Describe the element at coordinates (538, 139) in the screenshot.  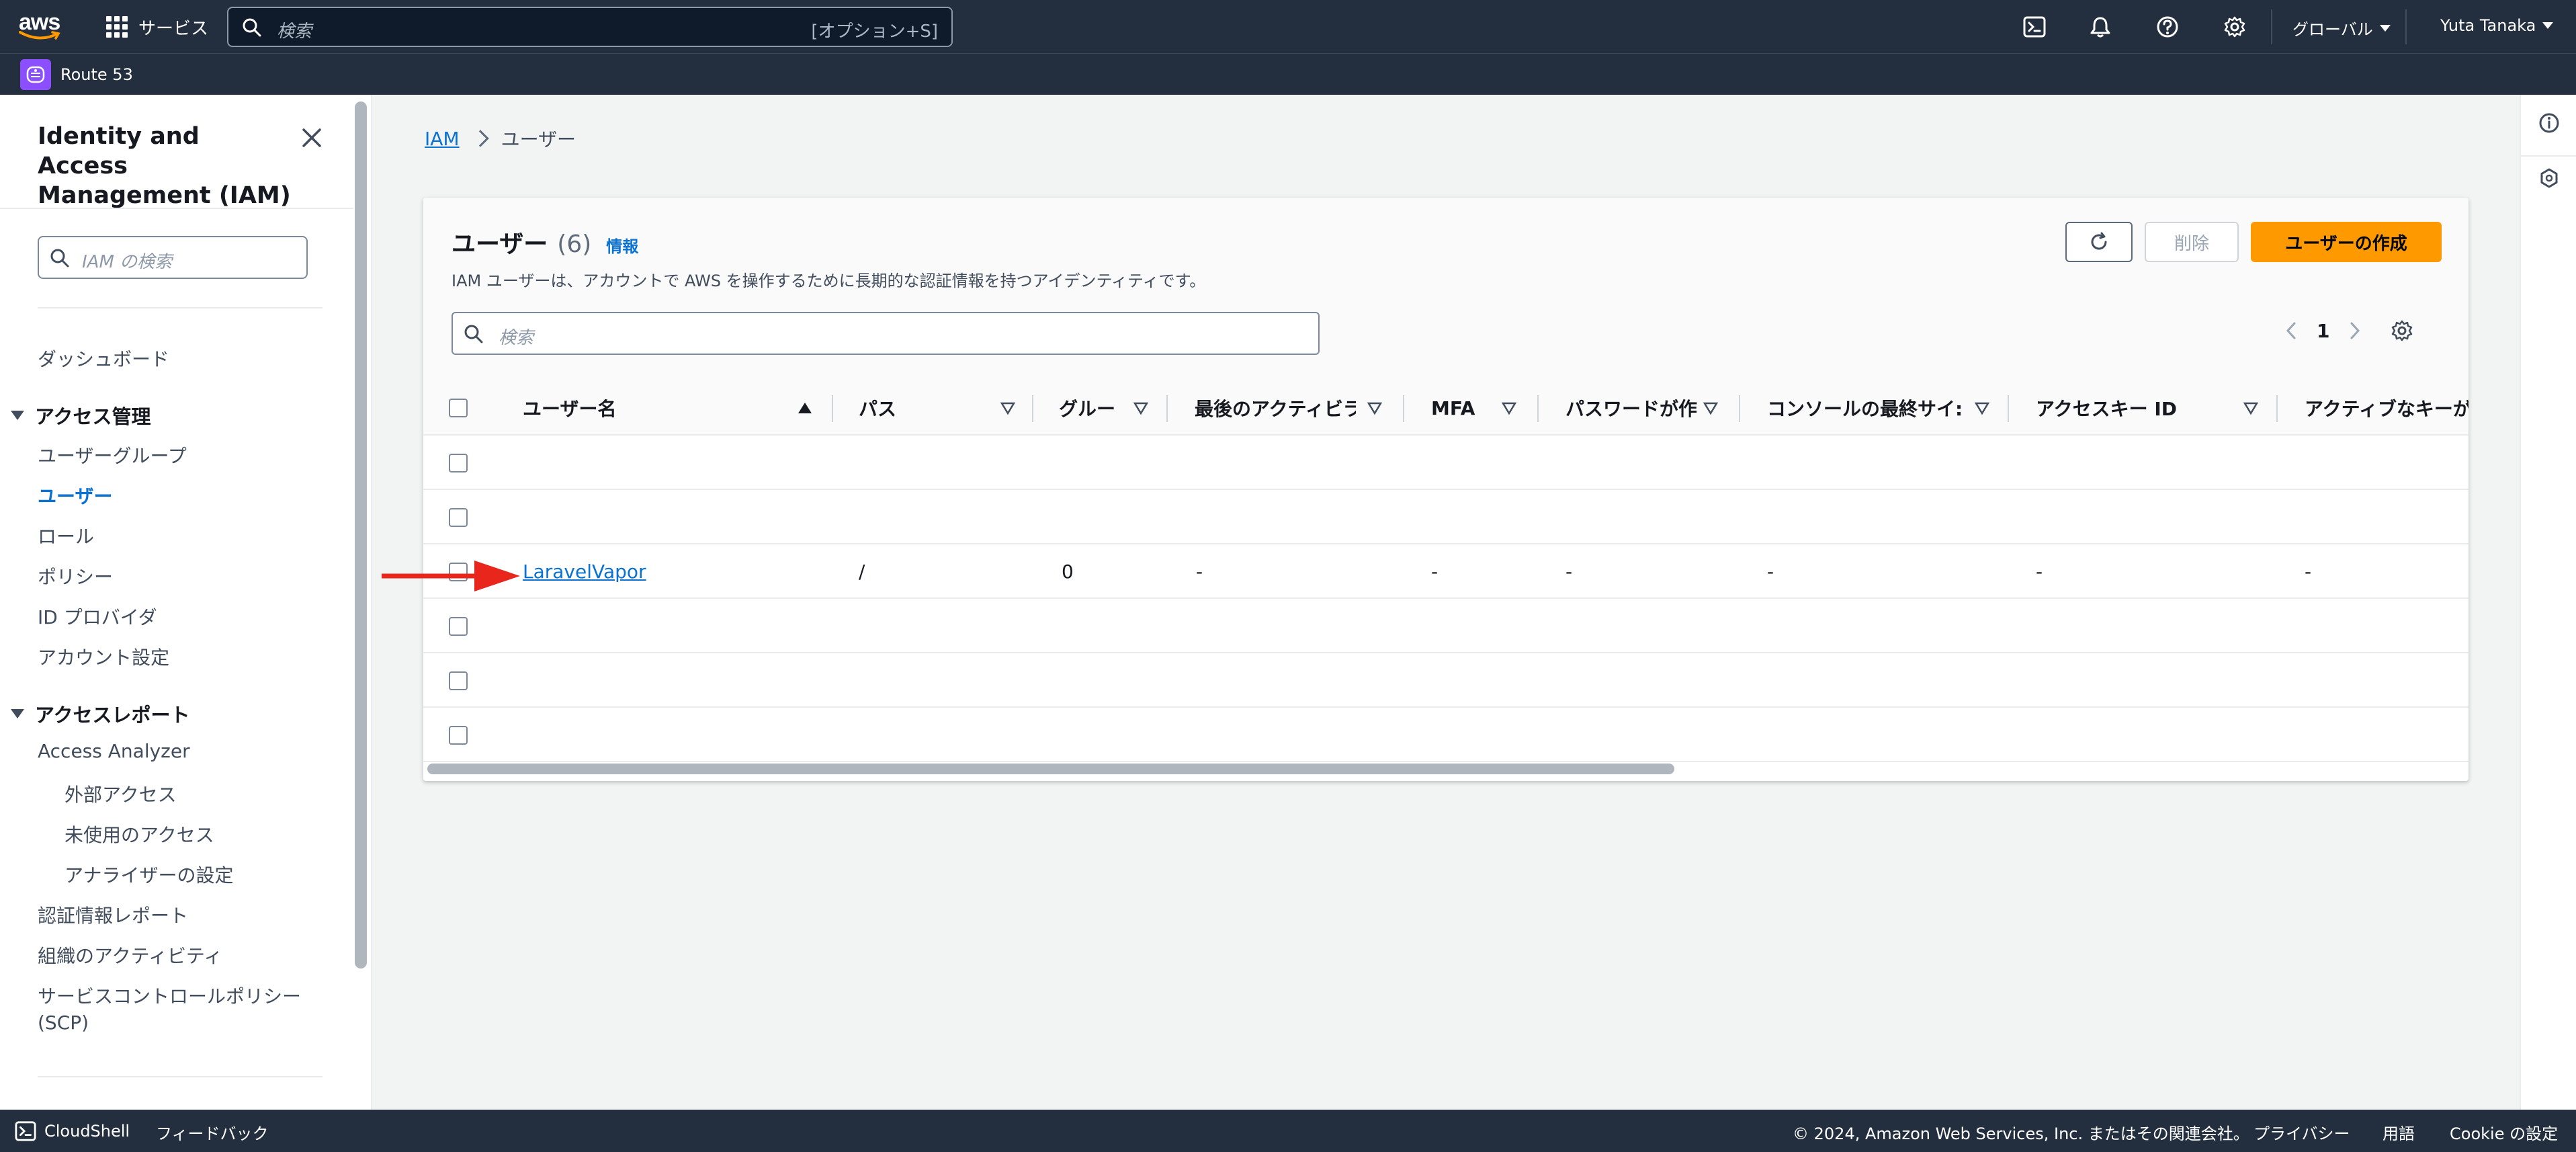
I see `breadcrumb-current: ユーザー` at that location.